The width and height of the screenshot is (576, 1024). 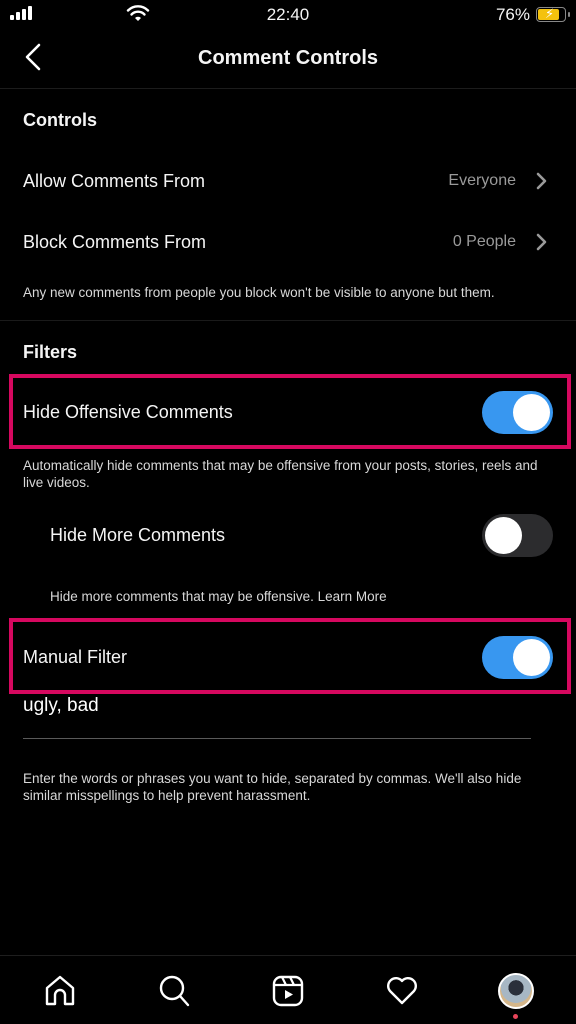 What do you see at coordinates (277, 716) in the screenshot?
I see `manual-filter-words-input` at bounding box center [277, 716].